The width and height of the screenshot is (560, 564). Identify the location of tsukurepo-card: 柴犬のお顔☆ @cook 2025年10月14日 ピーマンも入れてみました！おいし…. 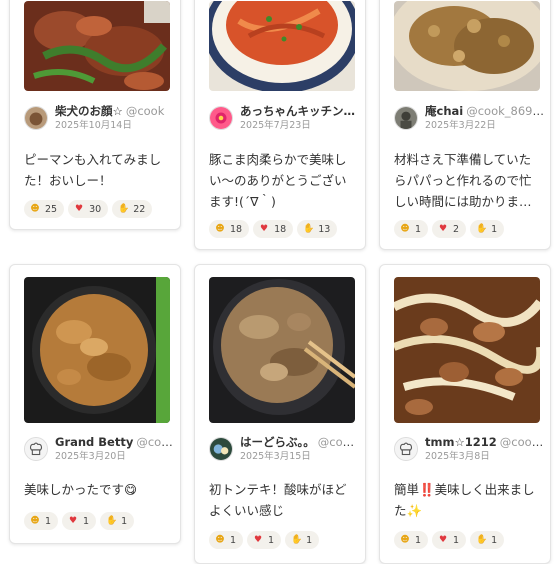
(95, 115).